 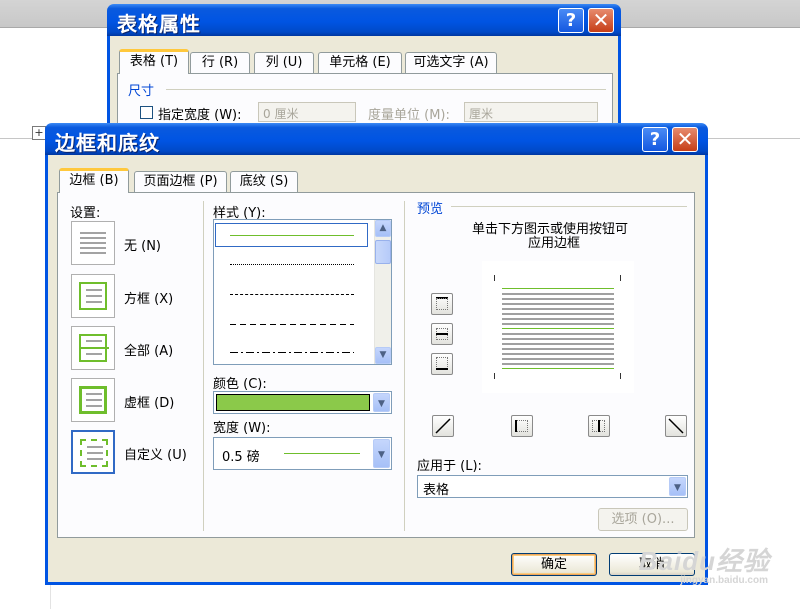 What do you see at coordinates (94, 180) in the screenshot?
I see `tab-borders: 边框 (B)` at bounding box center [94, 180].